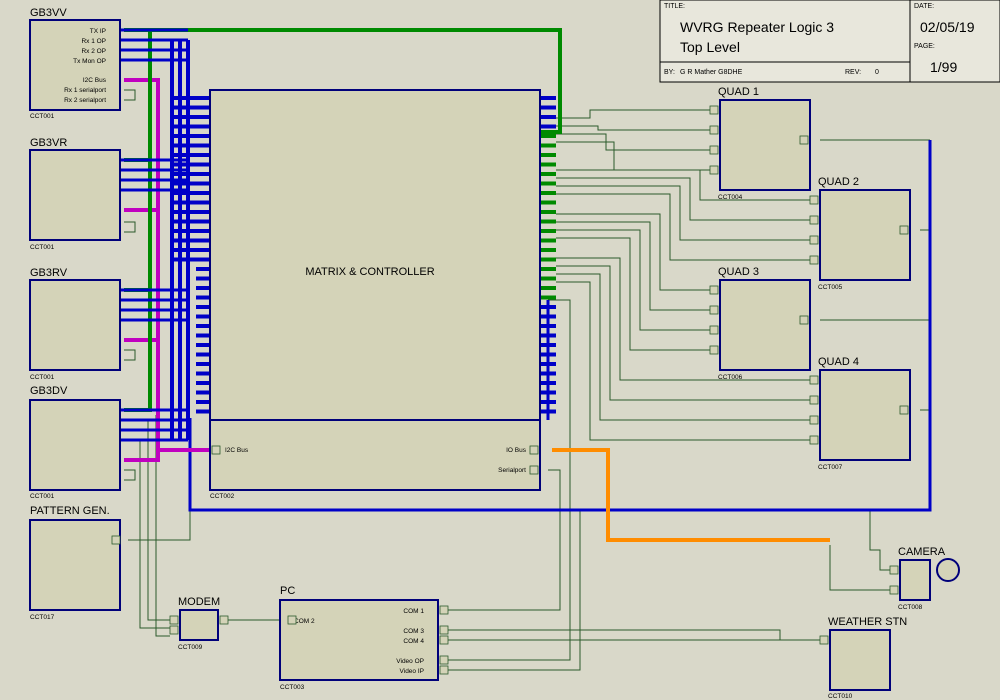 The height and width of the screenshot is (700, 1000). Describe the element at coordinates (924, 6) in the screenshot. I see `date-label: DATE:` at that location.